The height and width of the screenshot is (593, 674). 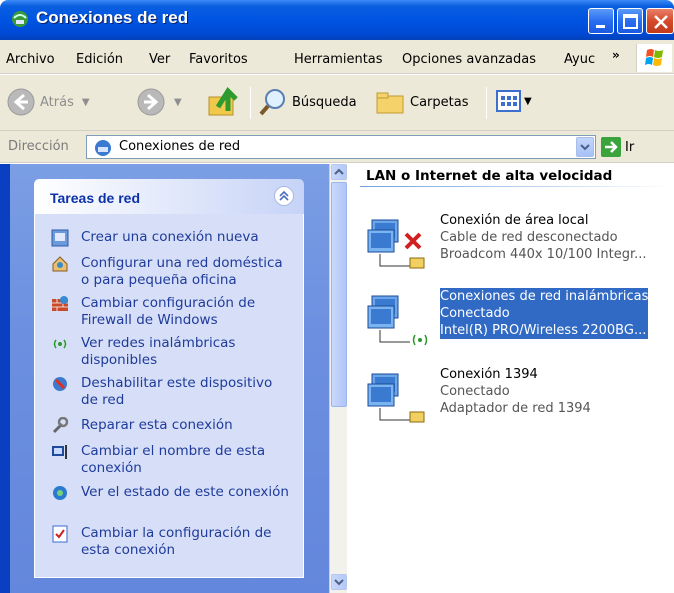 I want to click on windows-flag-icon, so click(x=654, y=57).